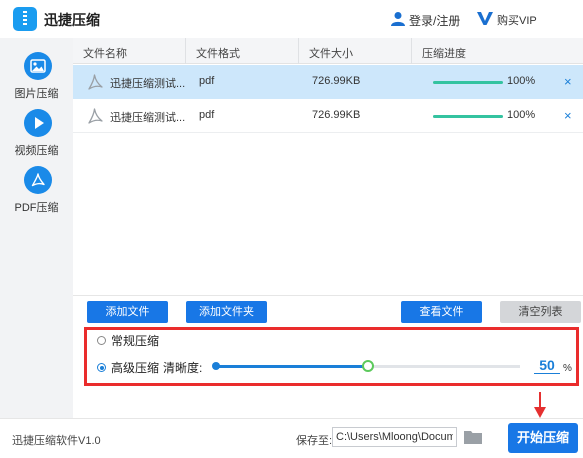 The height and width of the screenshot is (458, 583). What do you see at coordinates (56, 441) in the screenshot?
I see `app-version: 迅捷压缩软件V1.0` at bounding box center [56, 441].